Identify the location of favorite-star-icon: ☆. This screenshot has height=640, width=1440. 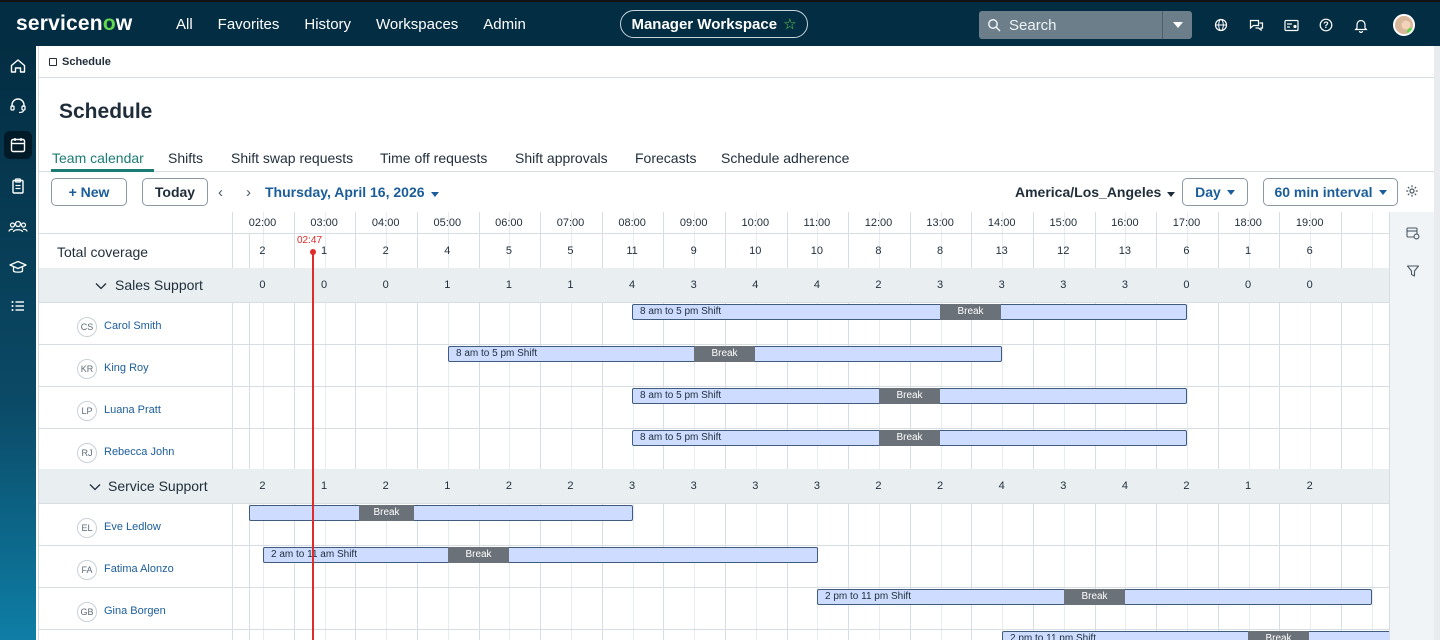
(789, 24).